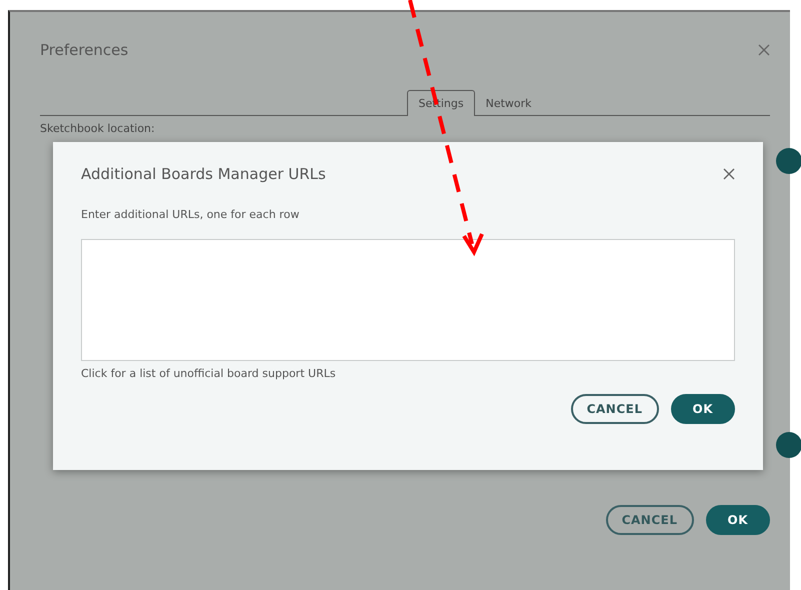 The height and width of the screenshot is (590, 801). Describe the element at coordinates (84, 50) in the screenshot. I see `window-title: Preferences` at that location.